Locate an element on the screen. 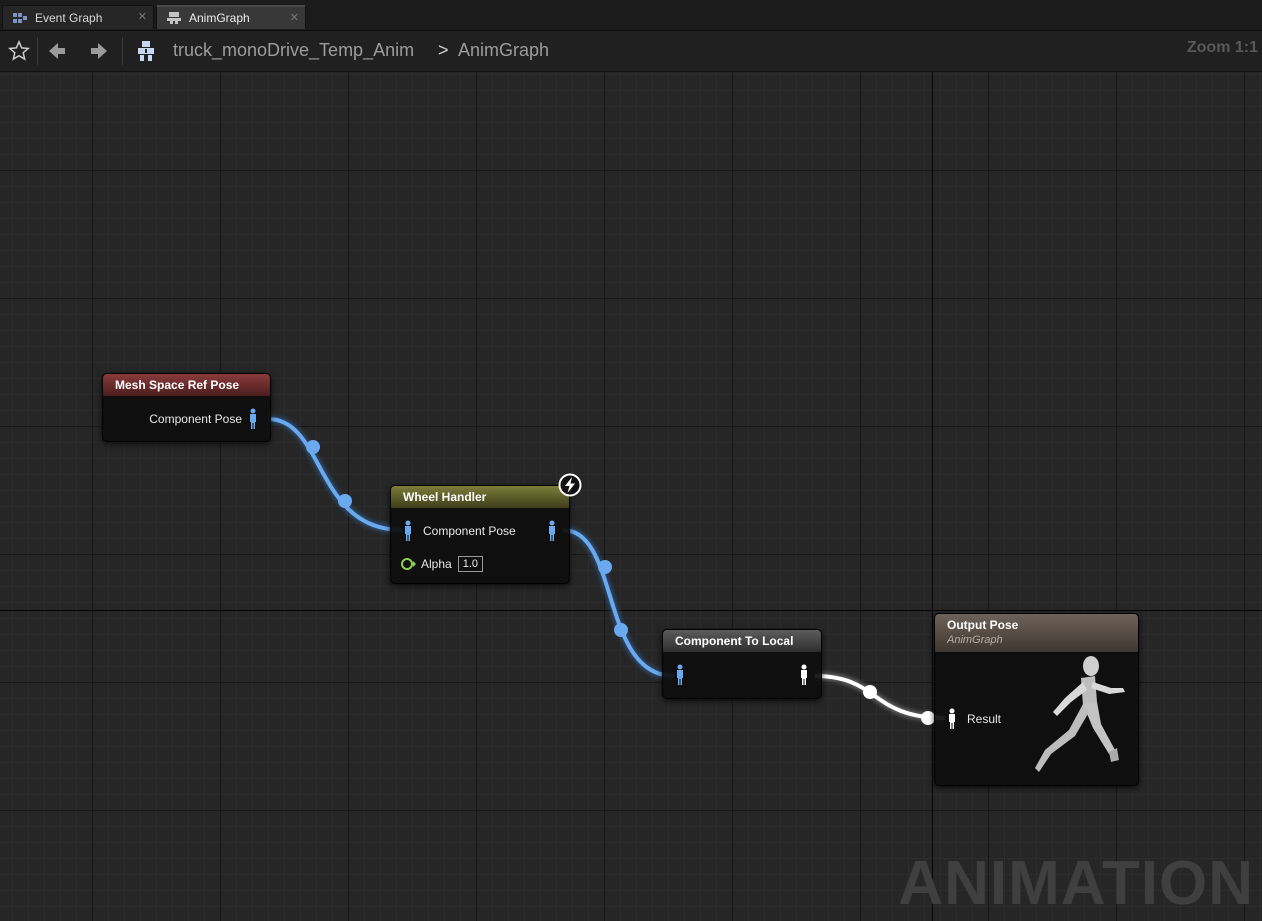 This screenshot has height=921, width=1262. node-wheel-handler: Wheel Handler Component Pose Alpha 1.0 is located at coordinates (480, 534).